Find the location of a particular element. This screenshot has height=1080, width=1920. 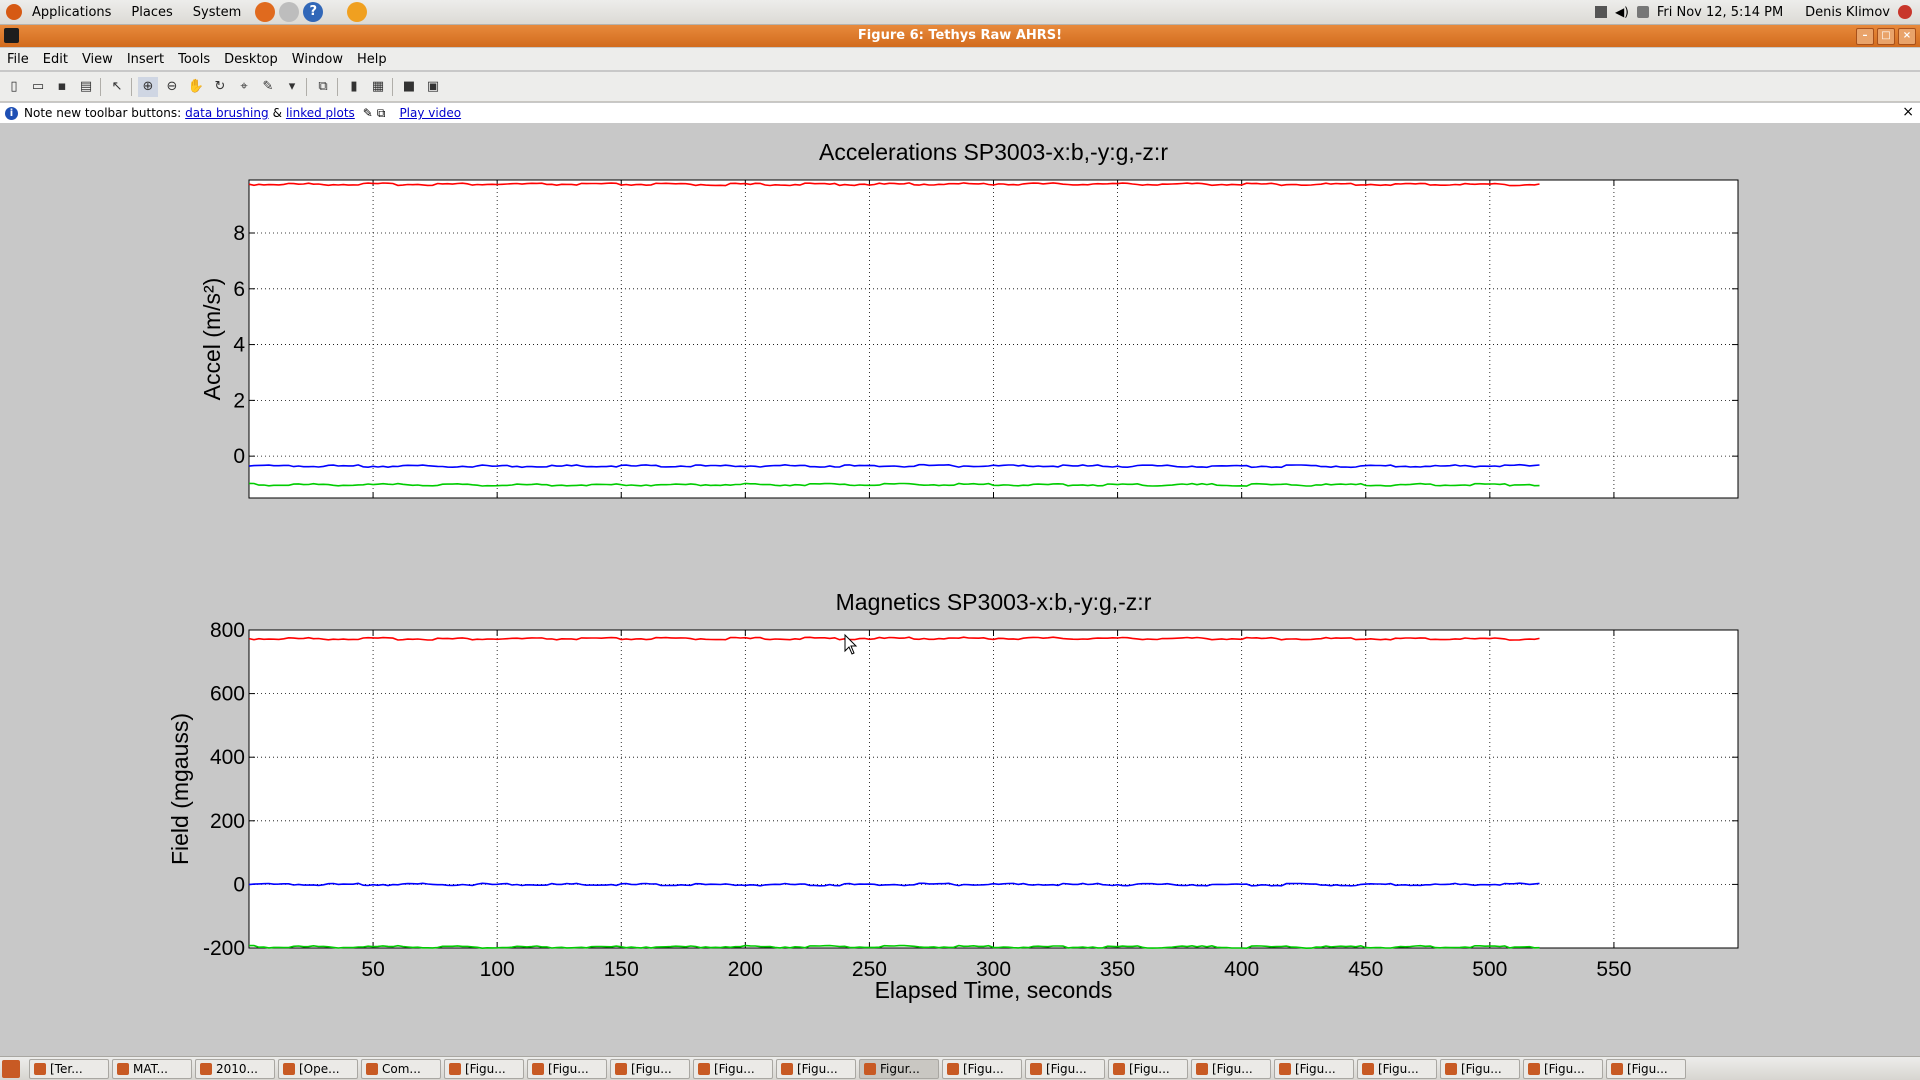

volume-icon: ◀) is located at coordinates (1622, 12).